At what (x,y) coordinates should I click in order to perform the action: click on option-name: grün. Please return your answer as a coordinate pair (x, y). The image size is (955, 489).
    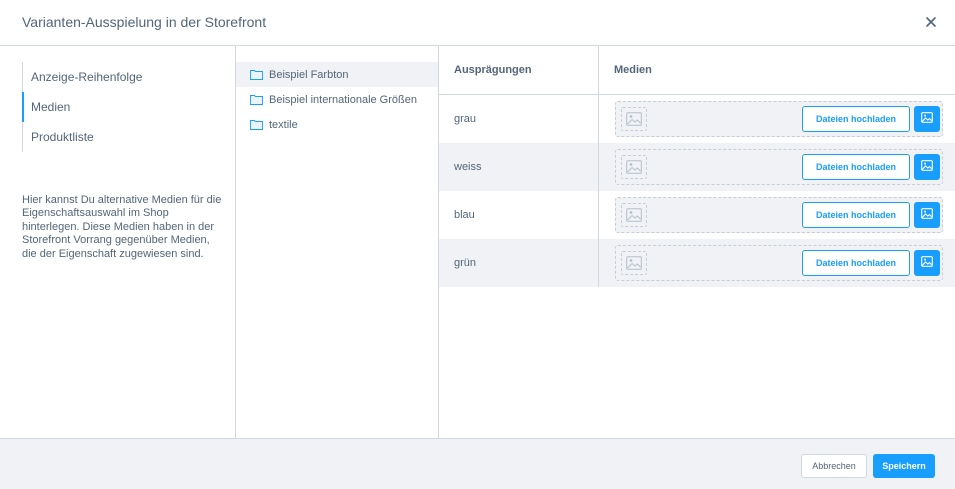
    Looking at the image, I should click on (519, 263).